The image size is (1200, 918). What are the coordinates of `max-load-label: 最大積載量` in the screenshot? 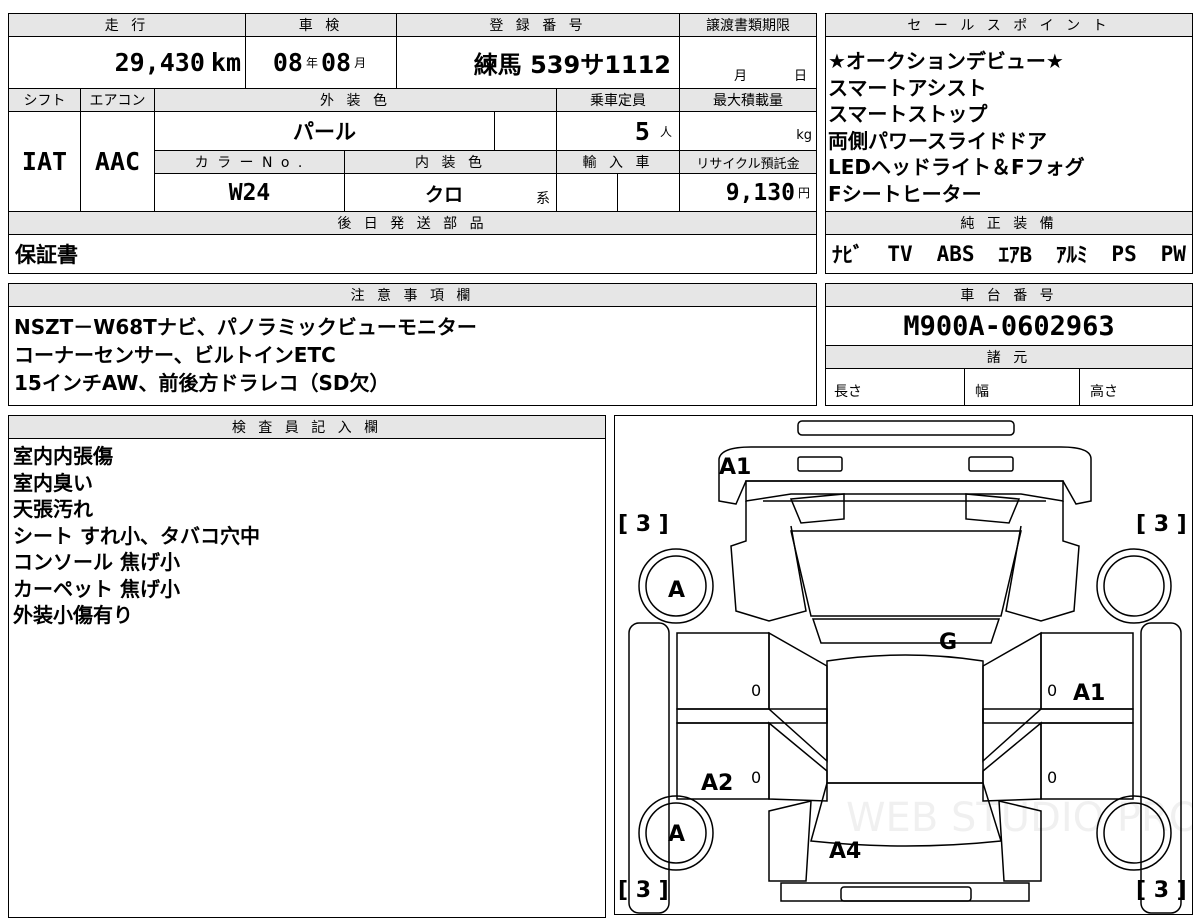 It's located at (748, 100).